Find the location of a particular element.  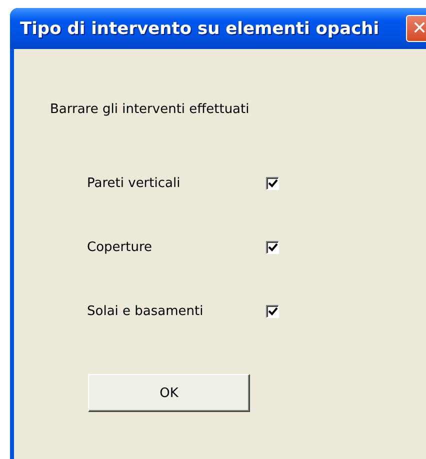

ok-button: OK is located at coordinates (169, 393).